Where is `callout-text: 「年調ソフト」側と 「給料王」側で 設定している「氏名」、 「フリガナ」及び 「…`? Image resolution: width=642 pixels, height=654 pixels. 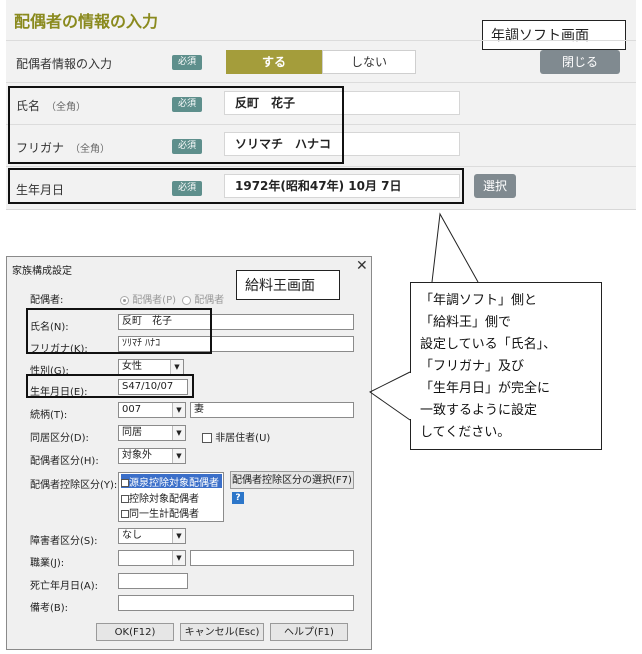
callout-text: 「年調ソフト」側と 「給料王」側で 設定している「氏名」、 「フリガナ」及び 「… is located at coordinates (509, 367).